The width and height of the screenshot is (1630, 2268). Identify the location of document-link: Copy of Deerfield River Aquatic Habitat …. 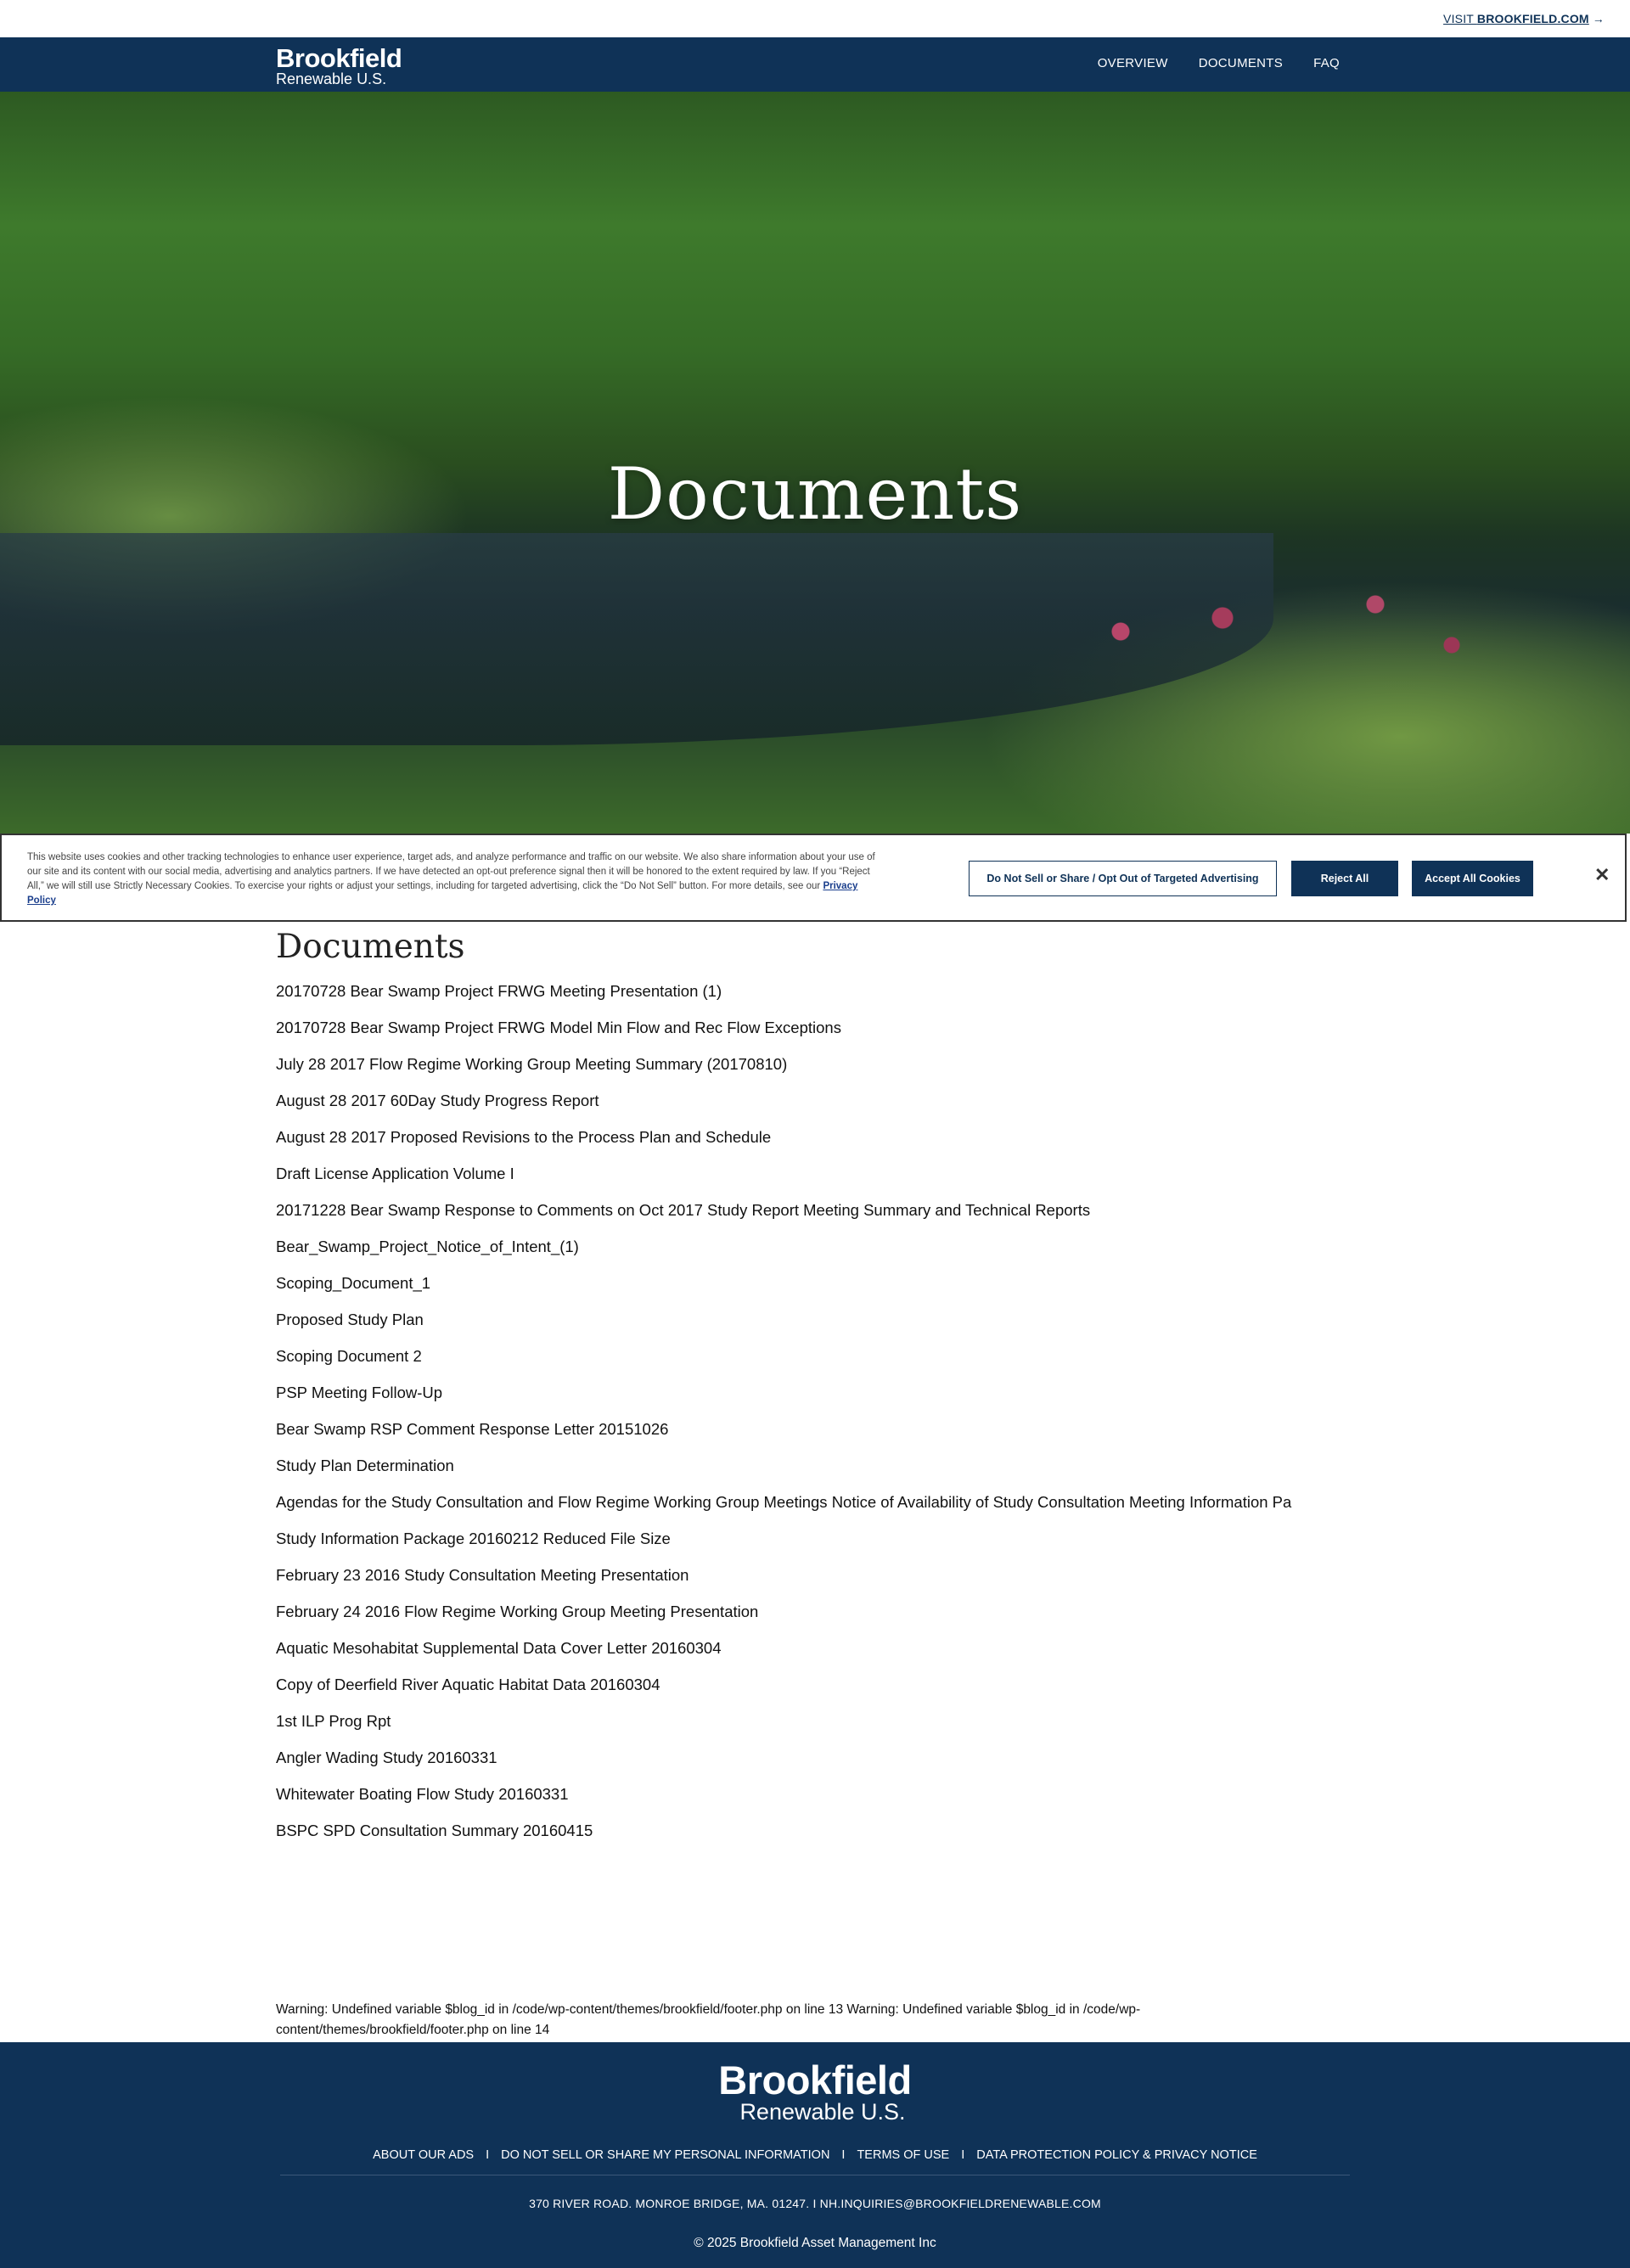
(784, 1684).